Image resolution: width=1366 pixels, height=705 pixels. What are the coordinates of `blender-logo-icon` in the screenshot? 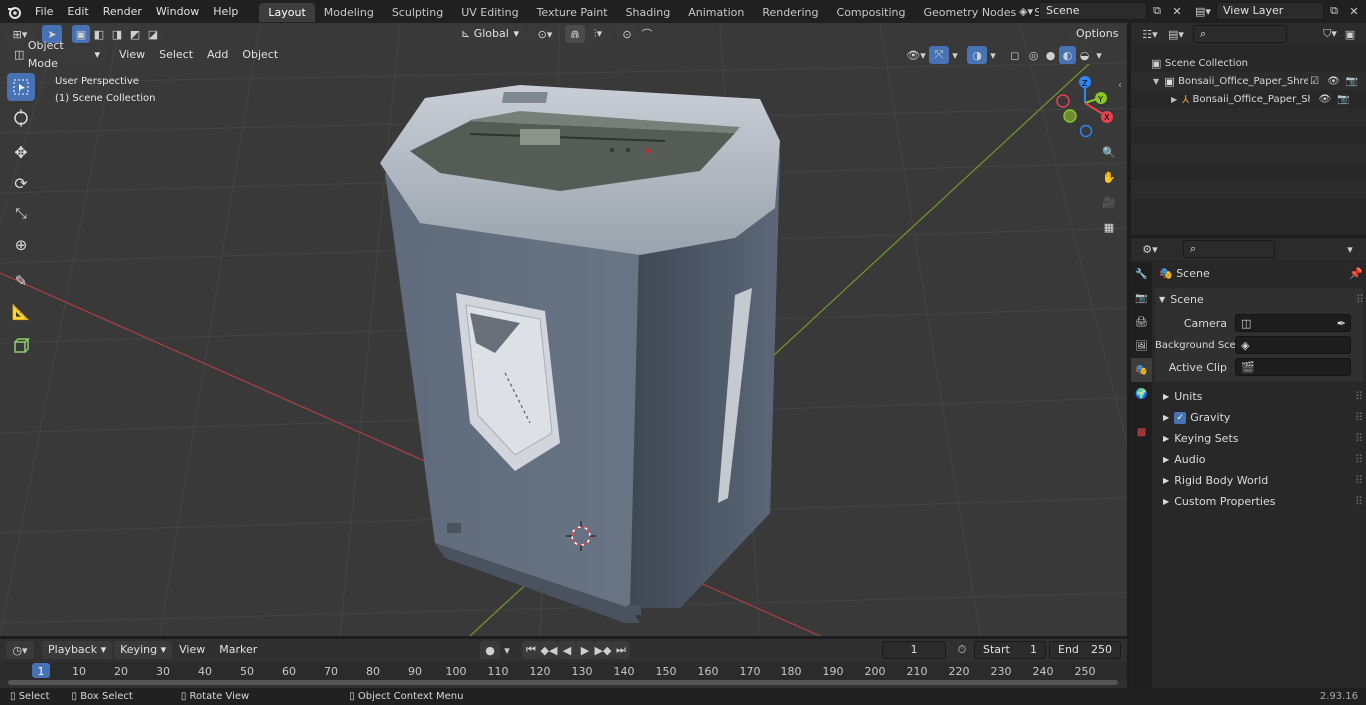 It's located at (14, 12).